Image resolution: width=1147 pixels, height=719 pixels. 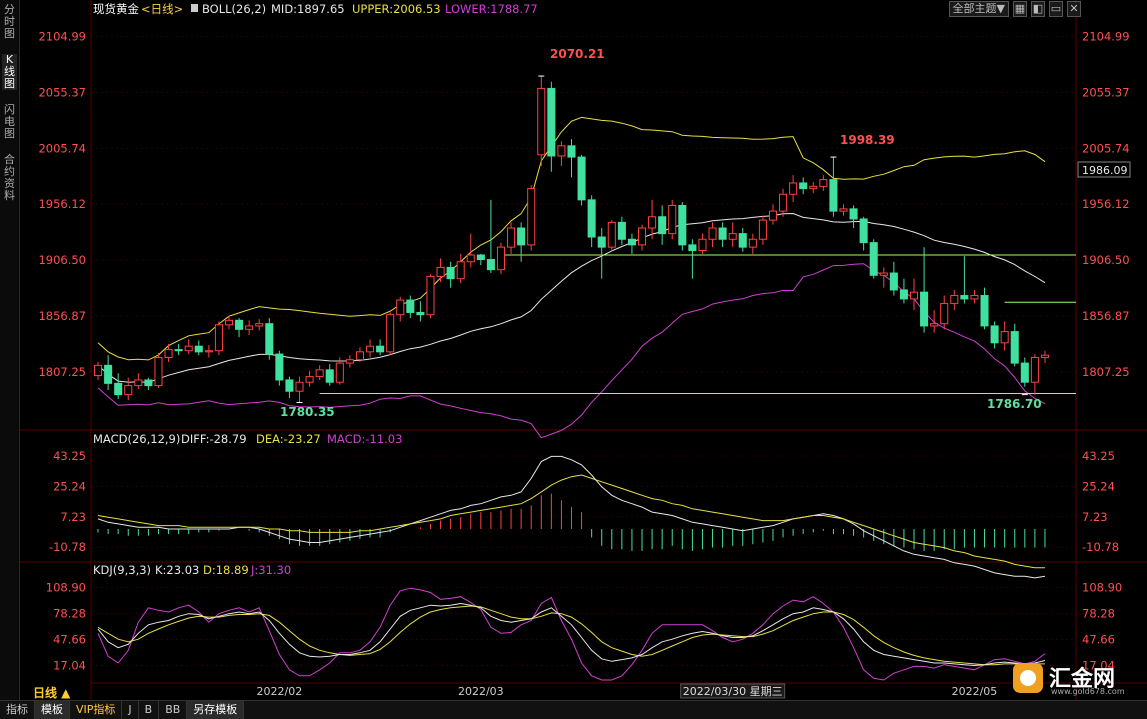 What do you see at coordinates (1088, 691) in the screenshot?
I see `logo-url: www.gold678.com` at bounding box center [1088, 691].